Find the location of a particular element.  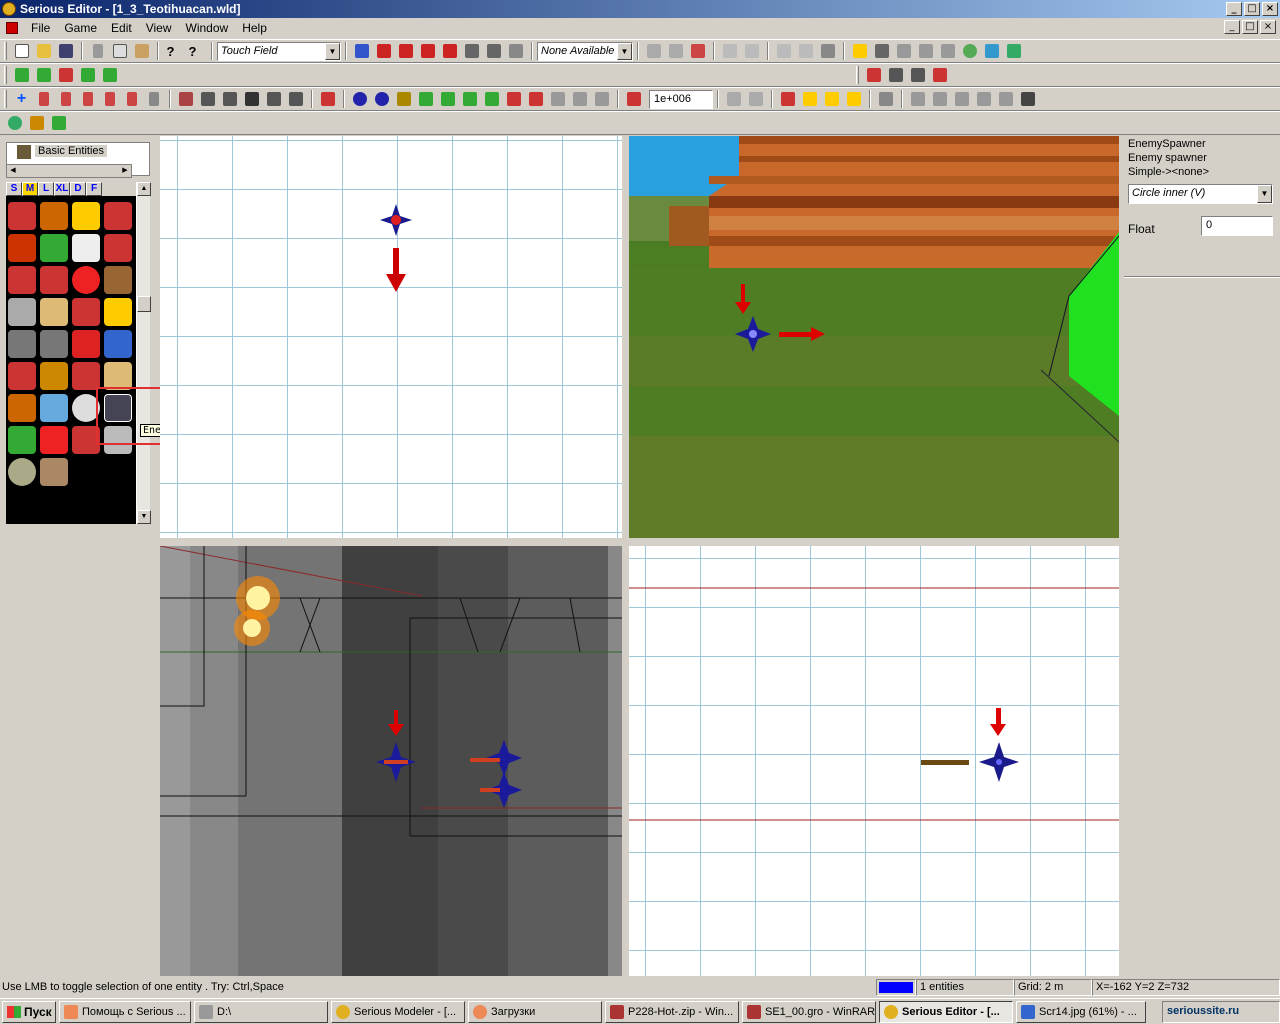

window-4-icon is located at coordinates (983, 99).